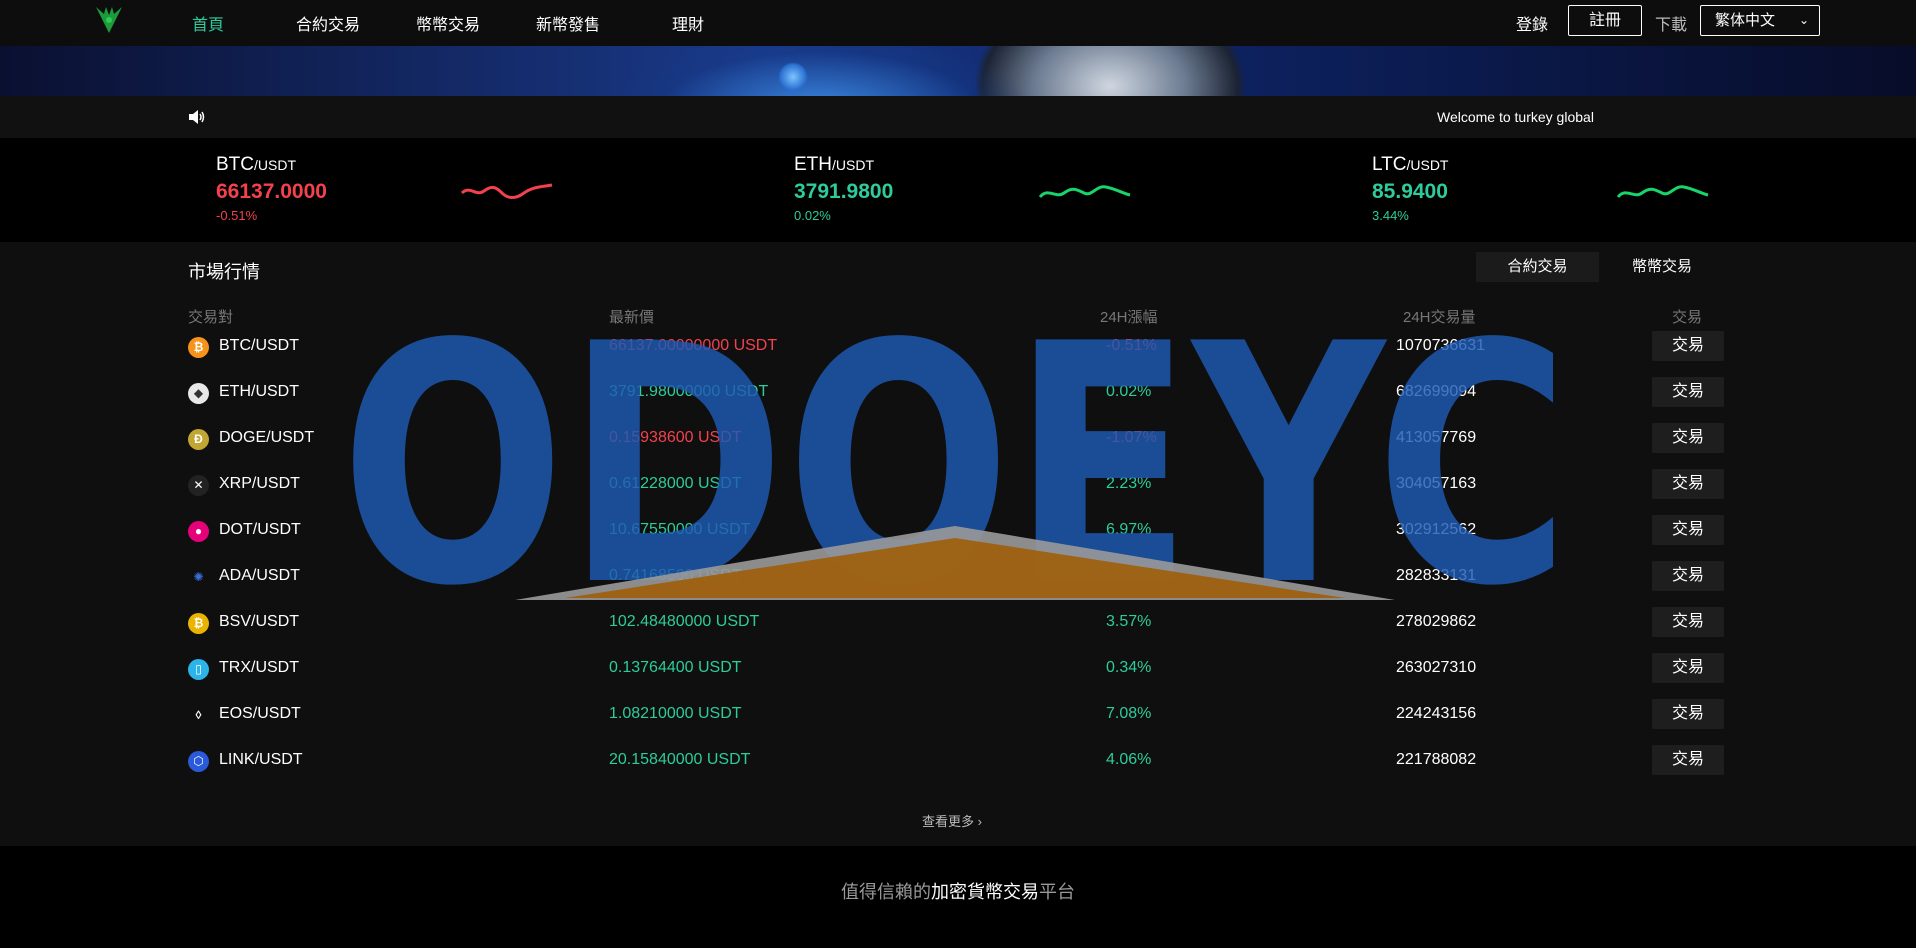 The image size is (1916, 948). I want to click on ticker-change: -0.51%, so click(237, 215).